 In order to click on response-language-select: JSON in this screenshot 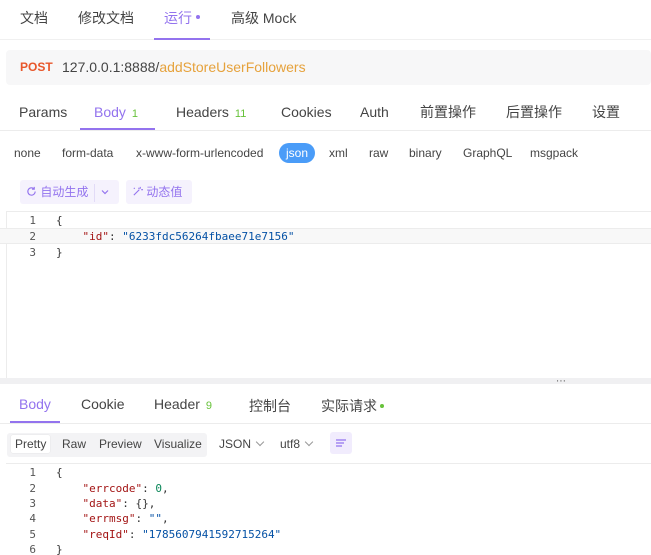, I will do `click(242, 444)`.